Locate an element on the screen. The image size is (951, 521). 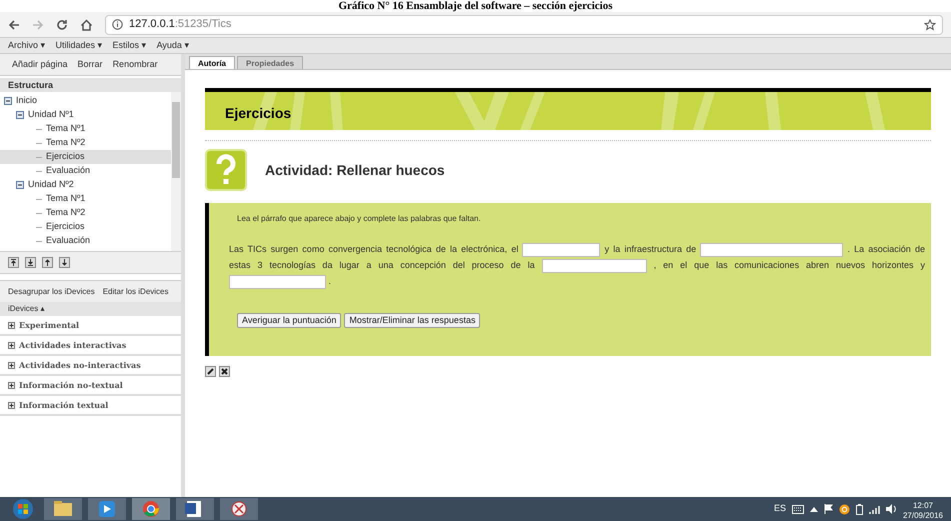
toolbar-link: Borrar is located at coordinates (90, 65).